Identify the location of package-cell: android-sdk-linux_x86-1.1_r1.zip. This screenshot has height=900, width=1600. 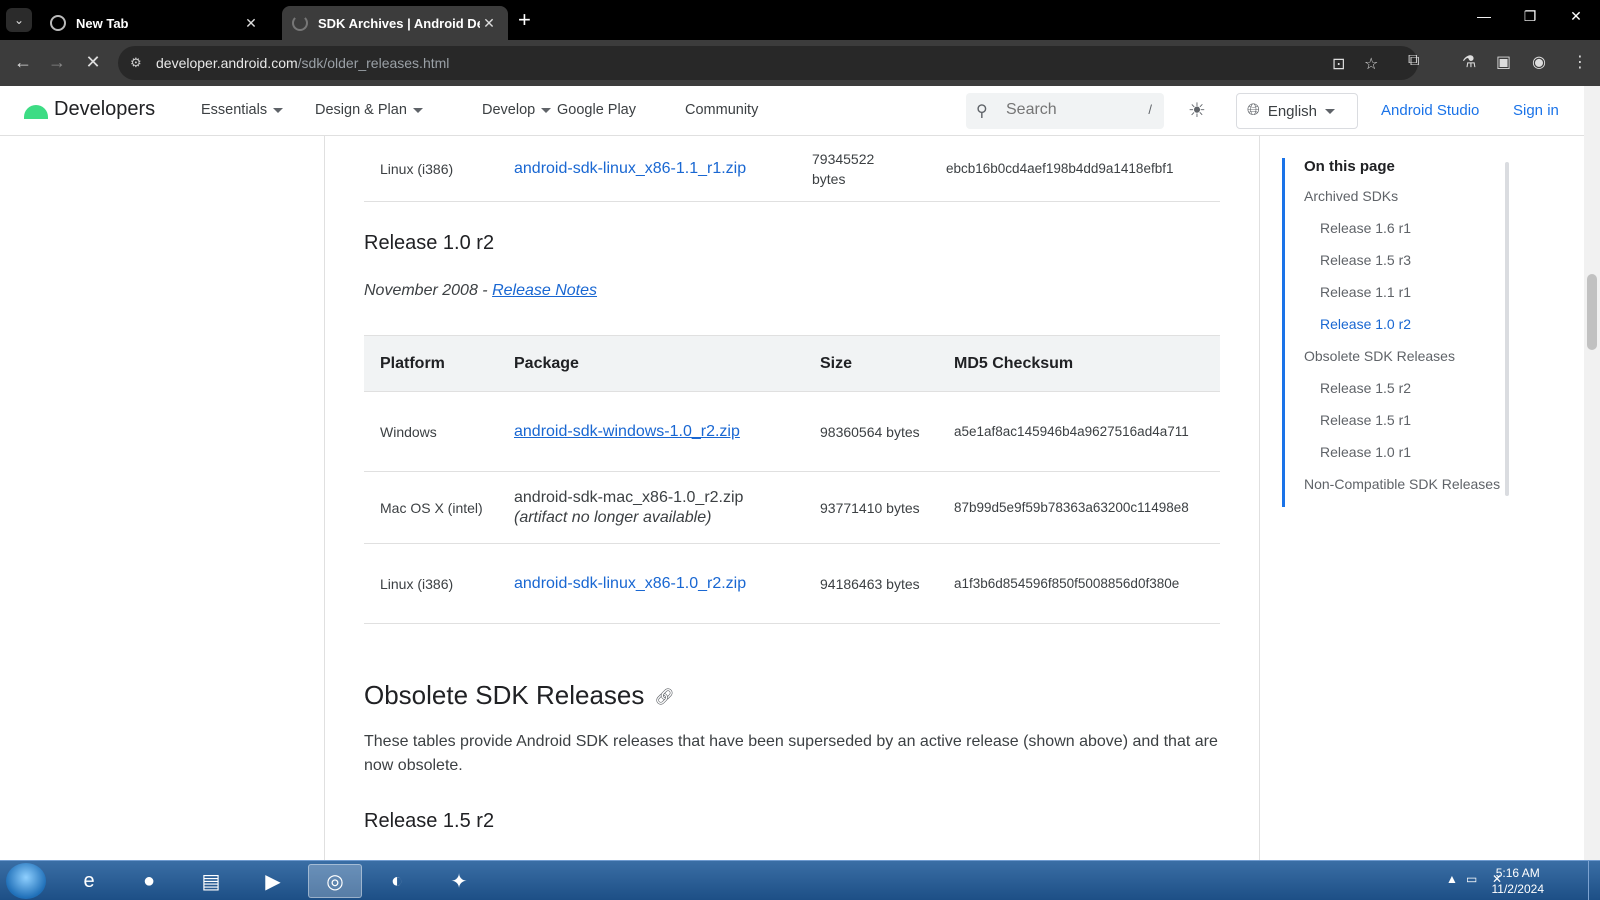
(651, 169).